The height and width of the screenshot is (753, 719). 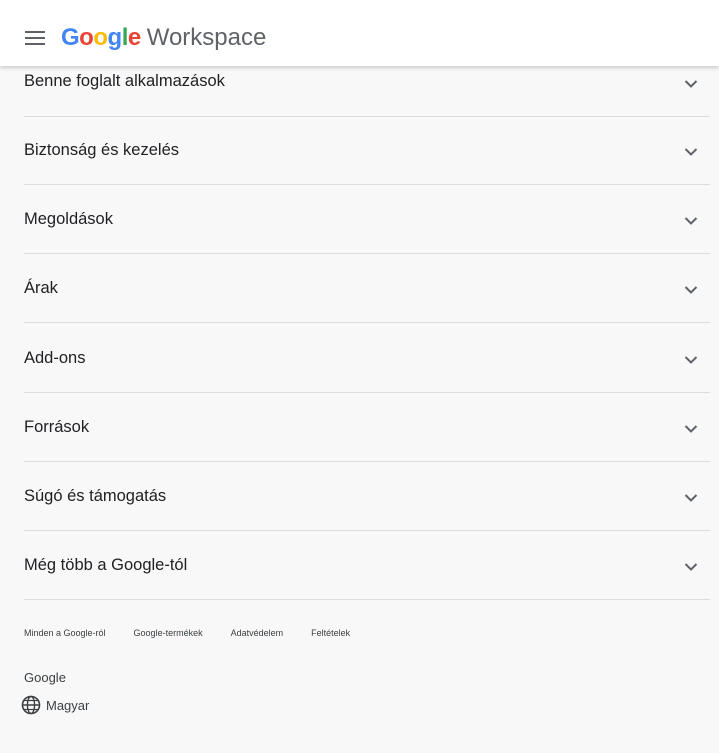 I want to click on footer-link-privacy: Adatvédelem, so click(x=257, y=633).